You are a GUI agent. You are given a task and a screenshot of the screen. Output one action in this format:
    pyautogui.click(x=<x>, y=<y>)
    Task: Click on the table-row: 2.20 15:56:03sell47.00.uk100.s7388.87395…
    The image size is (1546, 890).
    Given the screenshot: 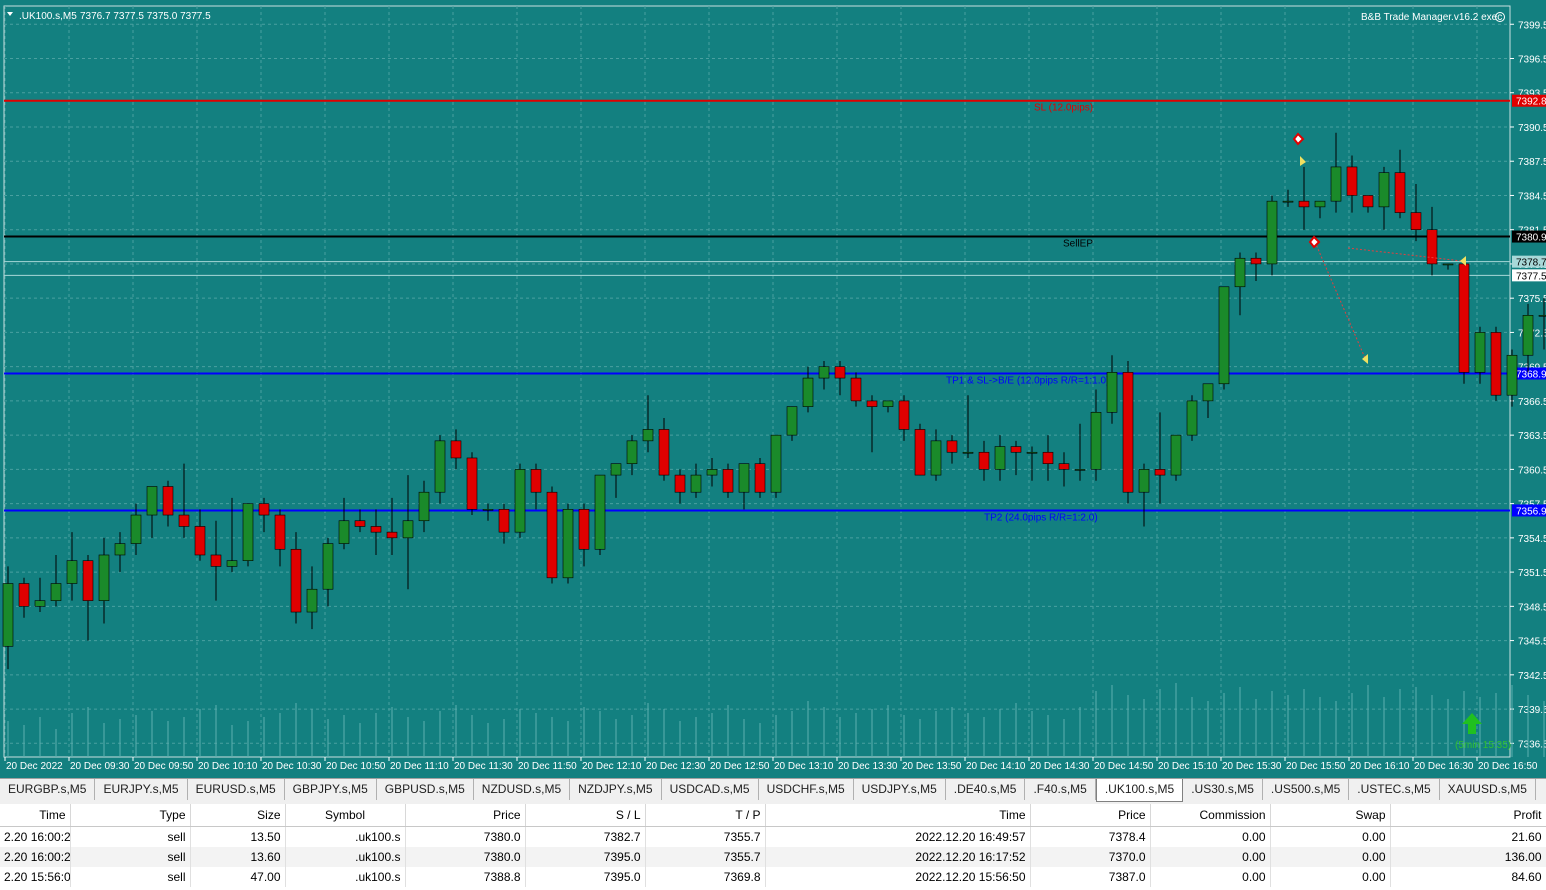 What is the action you would take?
    pyautogui.click(x=773, y=877)
    